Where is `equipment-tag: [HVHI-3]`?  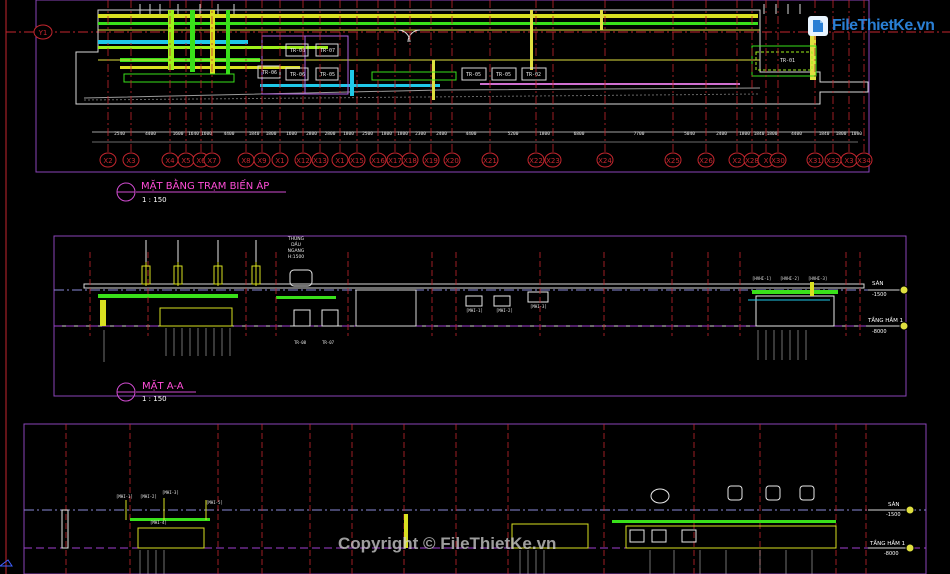
equipment-tag: [HVHI-3] is located at coordinates (817, 278).